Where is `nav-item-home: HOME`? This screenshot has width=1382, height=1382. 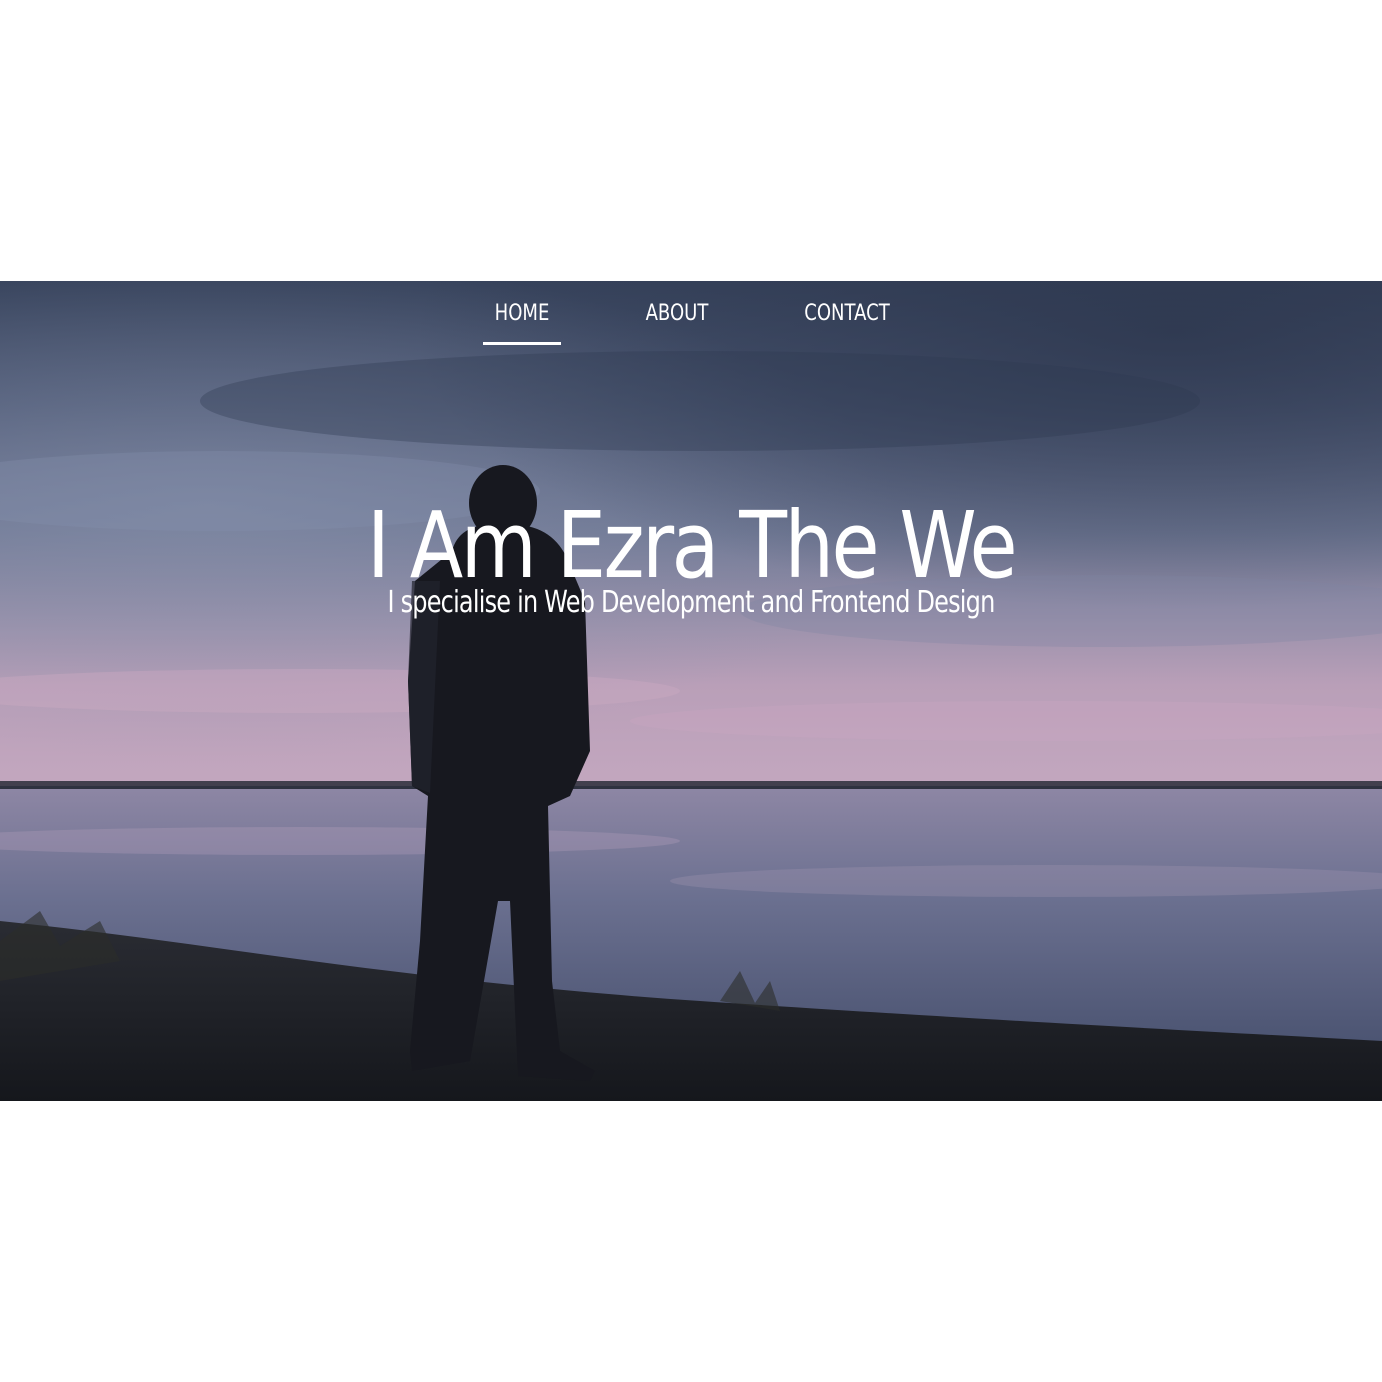
nav-item-home: HOME is located at coordinates (522, 322).